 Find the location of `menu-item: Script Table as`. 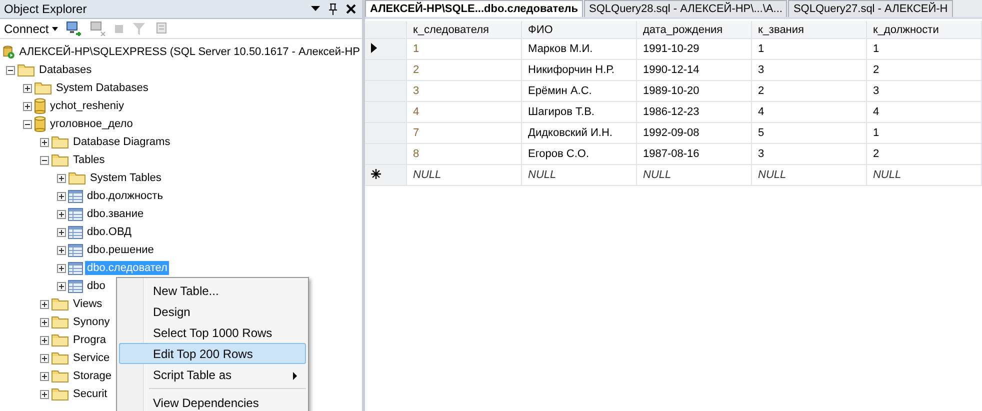

menu-item: Script Table as is located at coordinates (212, 374).